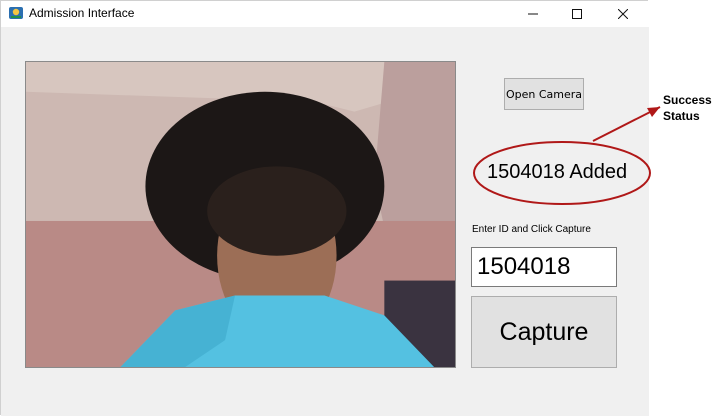  I want to click on close-icon, so click(623, 14).